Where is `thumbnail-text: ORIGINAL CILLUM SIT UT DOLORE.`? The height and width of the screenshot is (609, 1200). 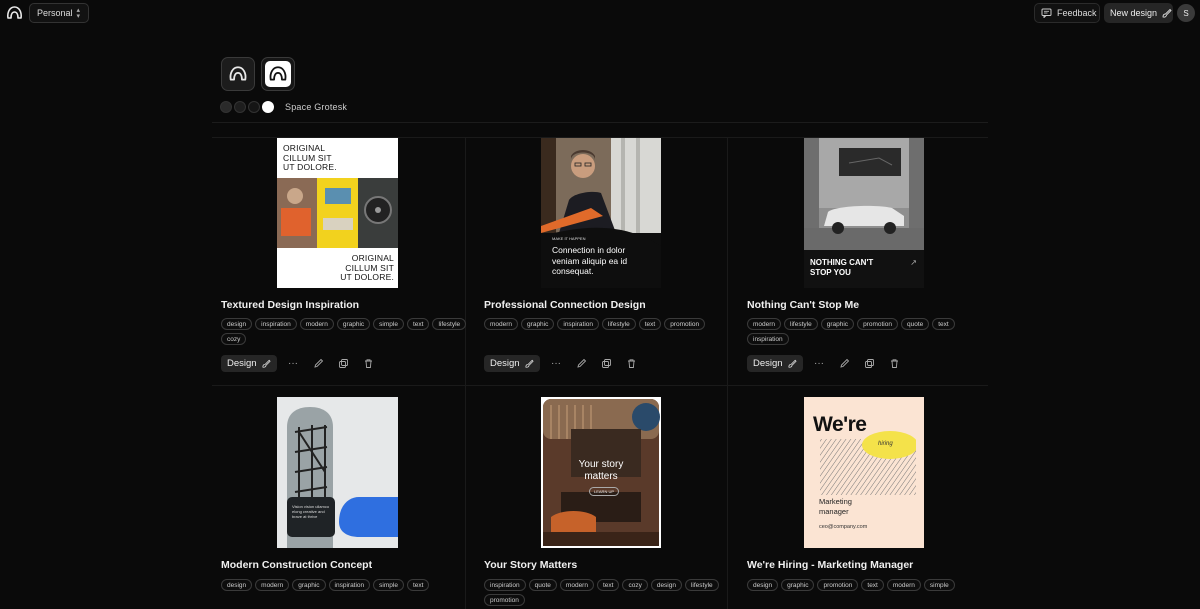
thumbnail-text: ORIGINAL CILLUM SIT UT DOLORE. is located at coordinates (367, 267).